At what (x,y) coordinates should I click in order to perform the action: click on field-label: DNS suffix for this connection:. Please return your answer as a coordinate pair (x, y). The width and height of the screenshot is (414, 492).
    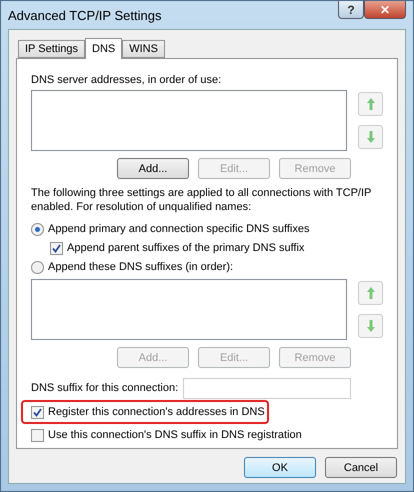
    Looking at the image, I should click on (104, 388).